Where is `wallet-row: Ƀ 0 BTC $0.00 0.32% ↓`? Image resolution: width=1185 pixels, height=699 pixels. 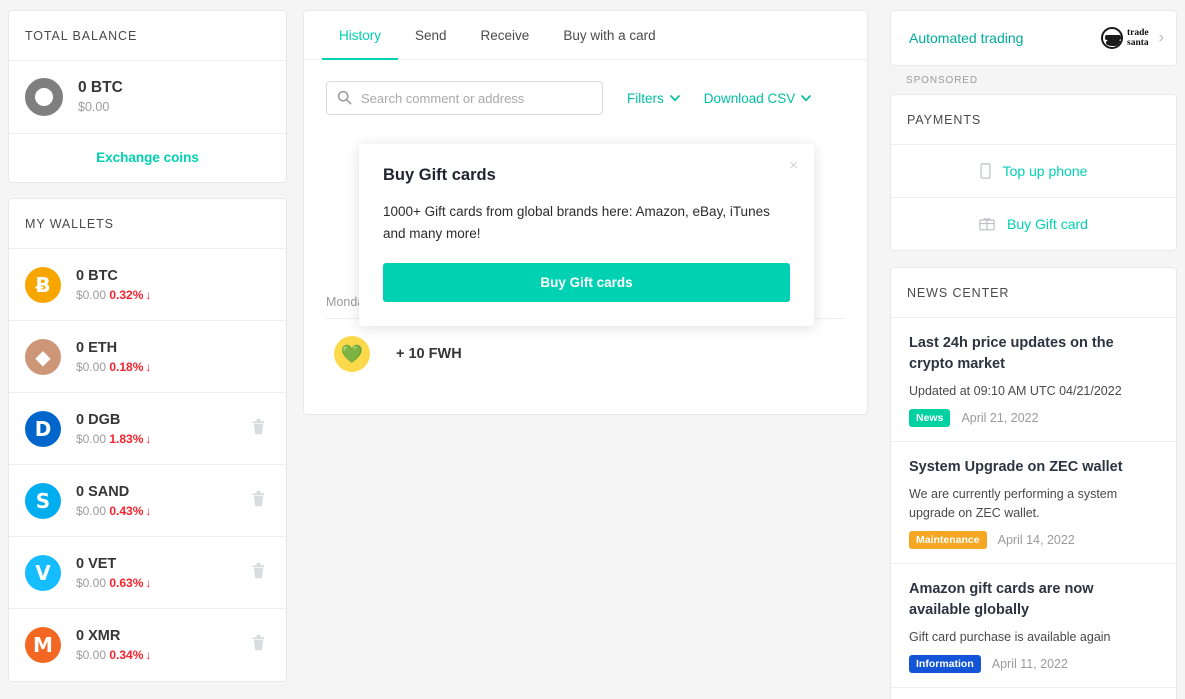 wallet-row: Ƀ 0 BTC $0.00 0.32% ↓ is located at coordinates (147, 285).